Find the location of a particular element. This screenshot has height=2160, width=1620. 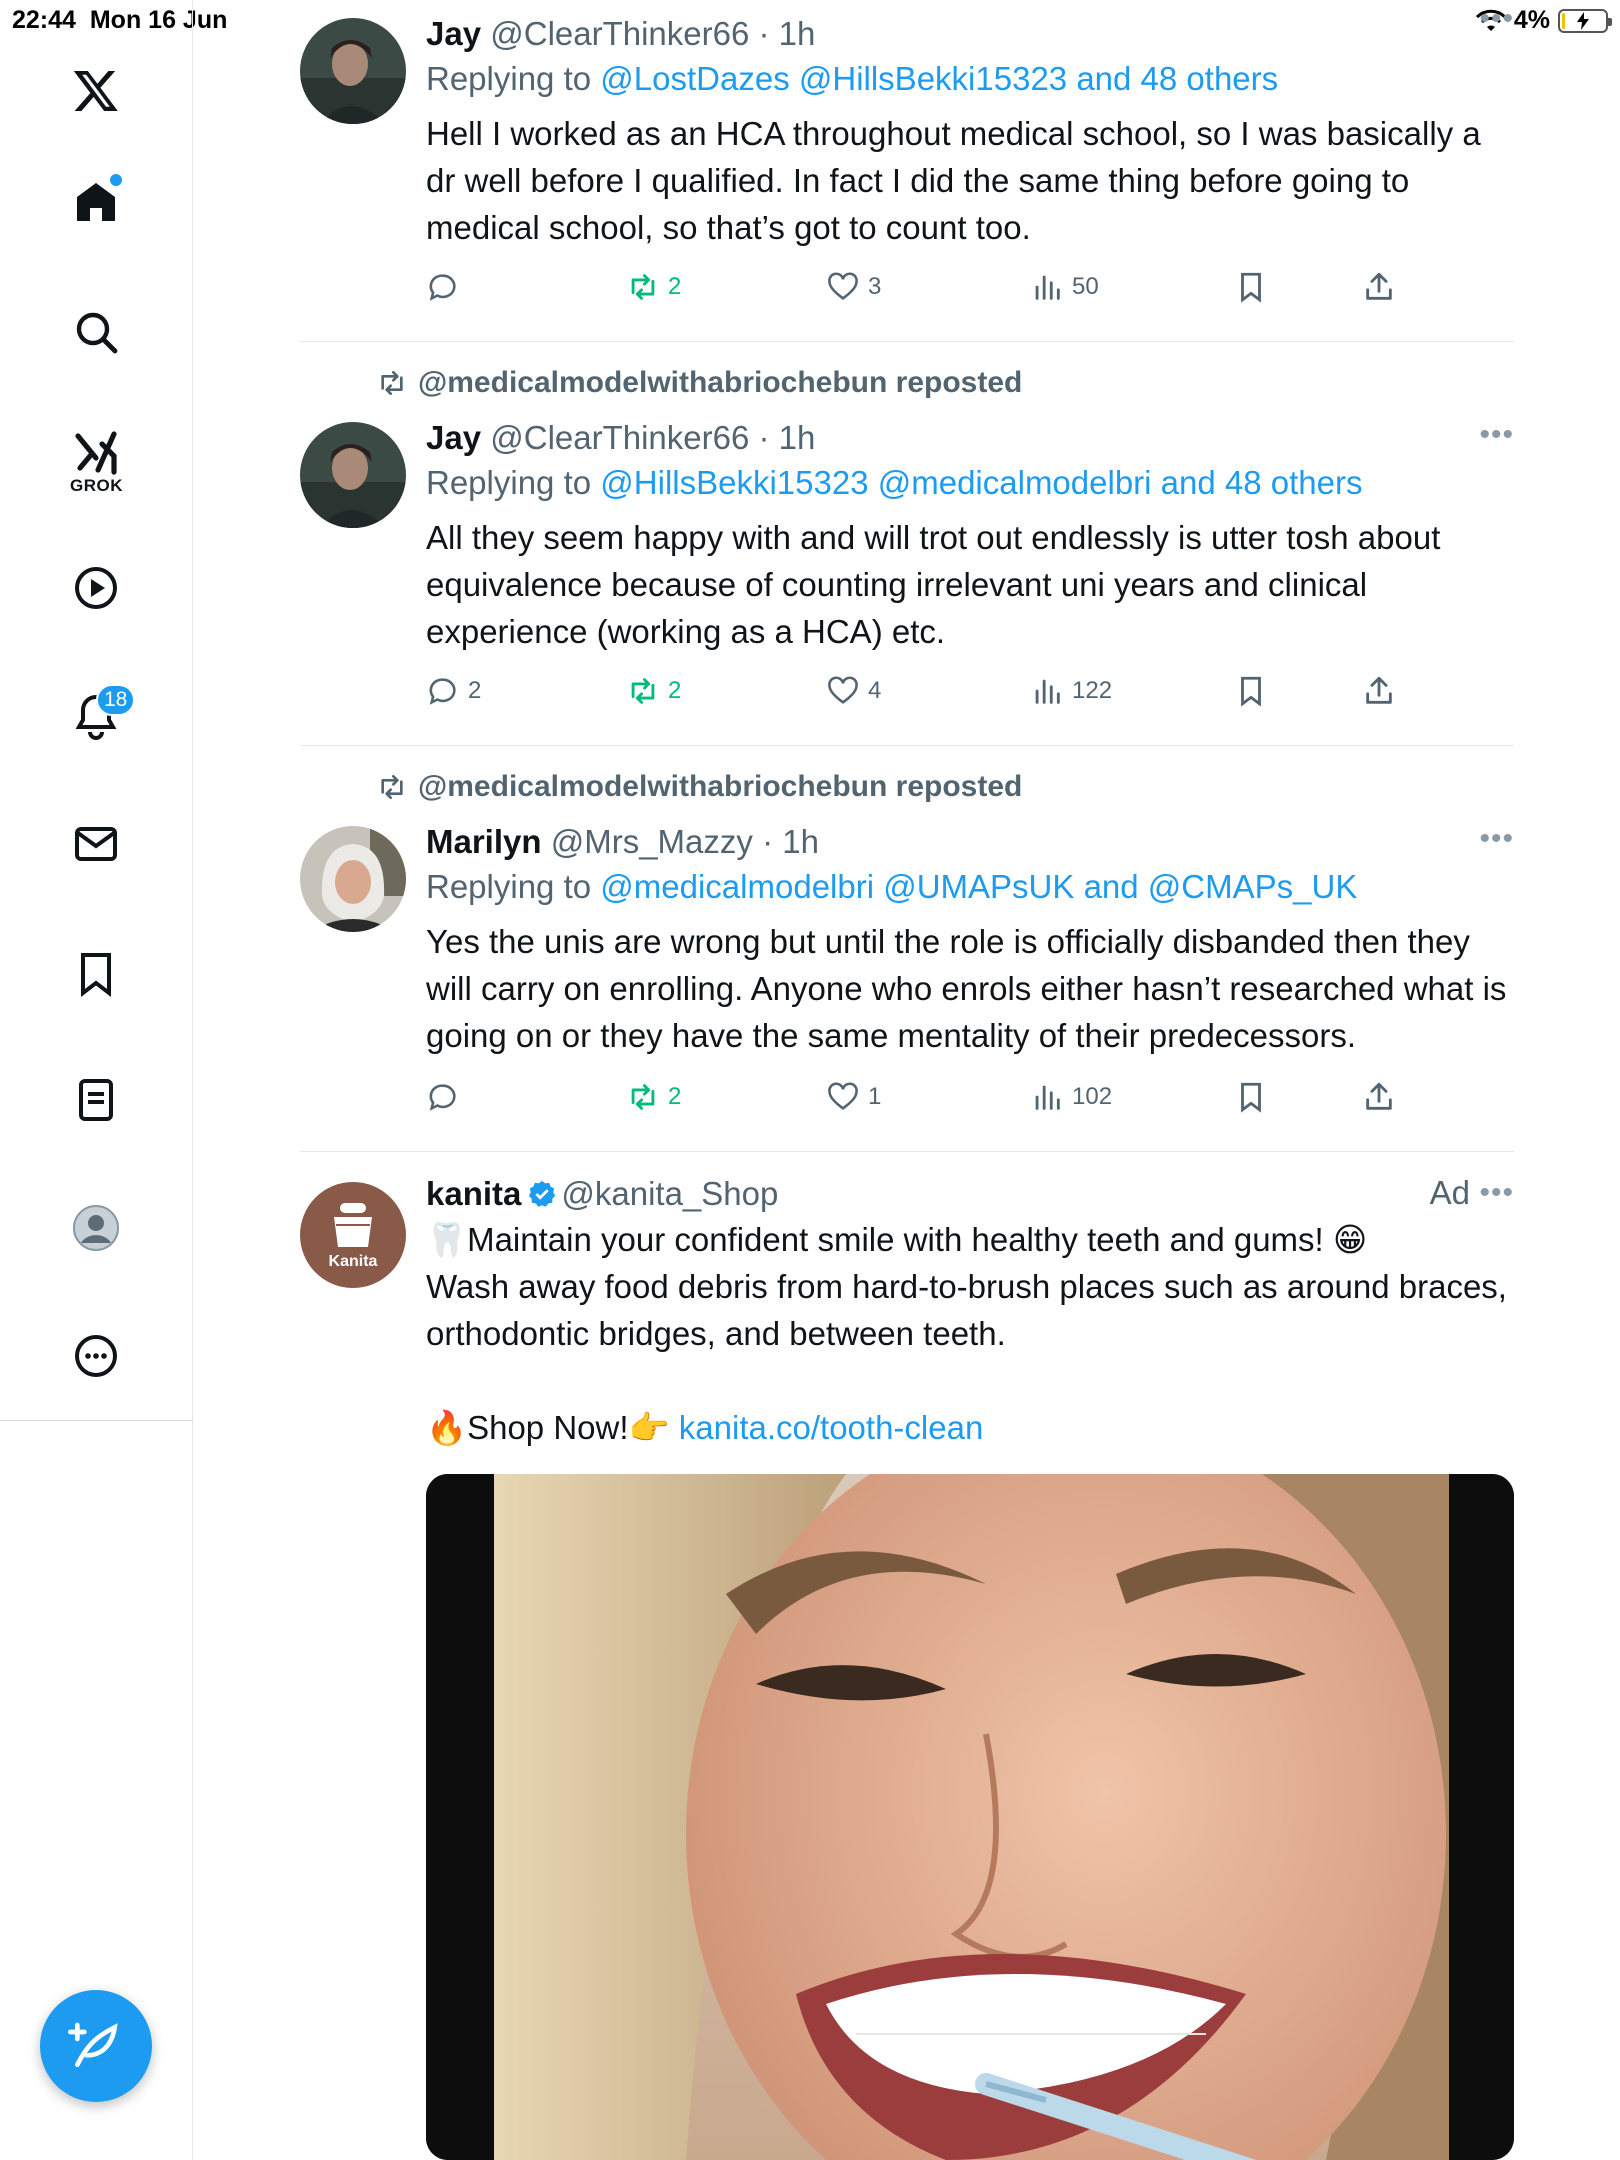

verified-badge-icon is located at coordinates (542, 1194).